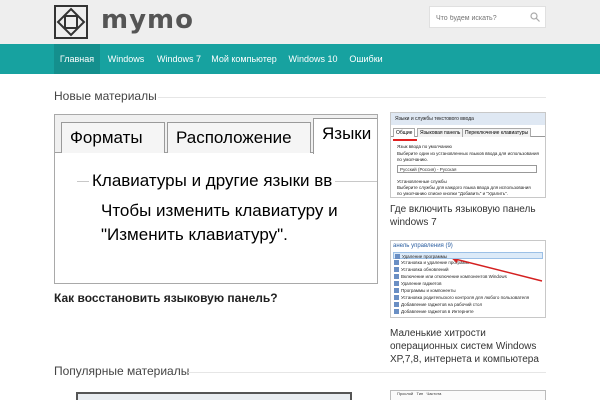 This screenshot has height=400, width=600. Describe the element at coordinates (404, 132) in the screenshot. I see `thumb1-tab-general: Общие` at that location.